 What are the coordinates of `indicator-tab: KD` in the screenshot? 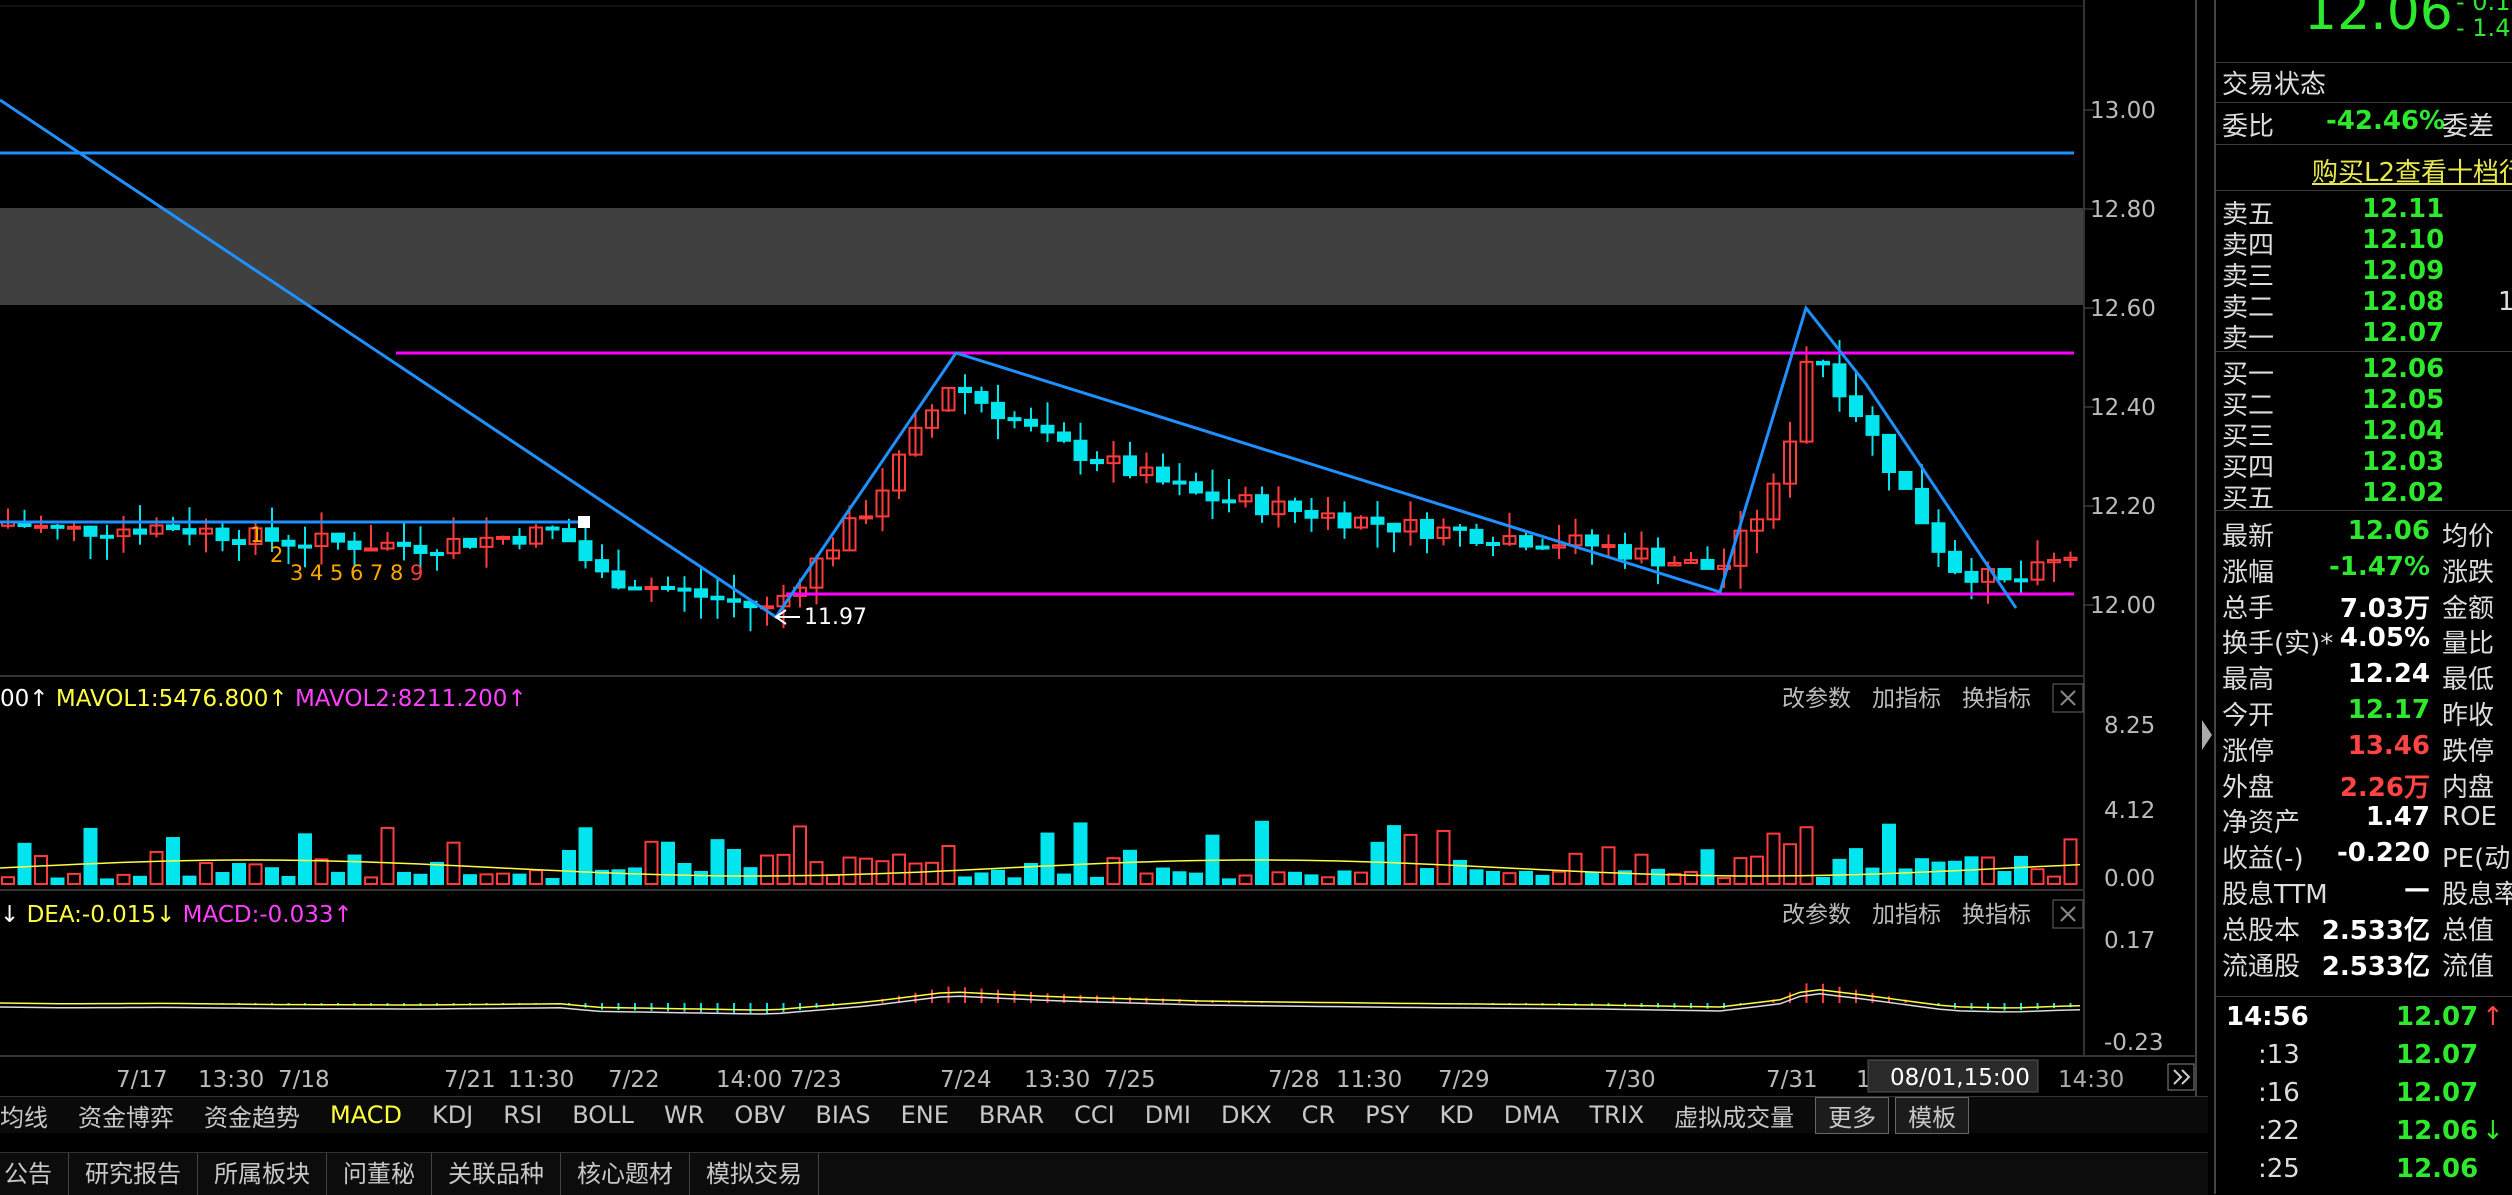 It's located at (1456, 1115).